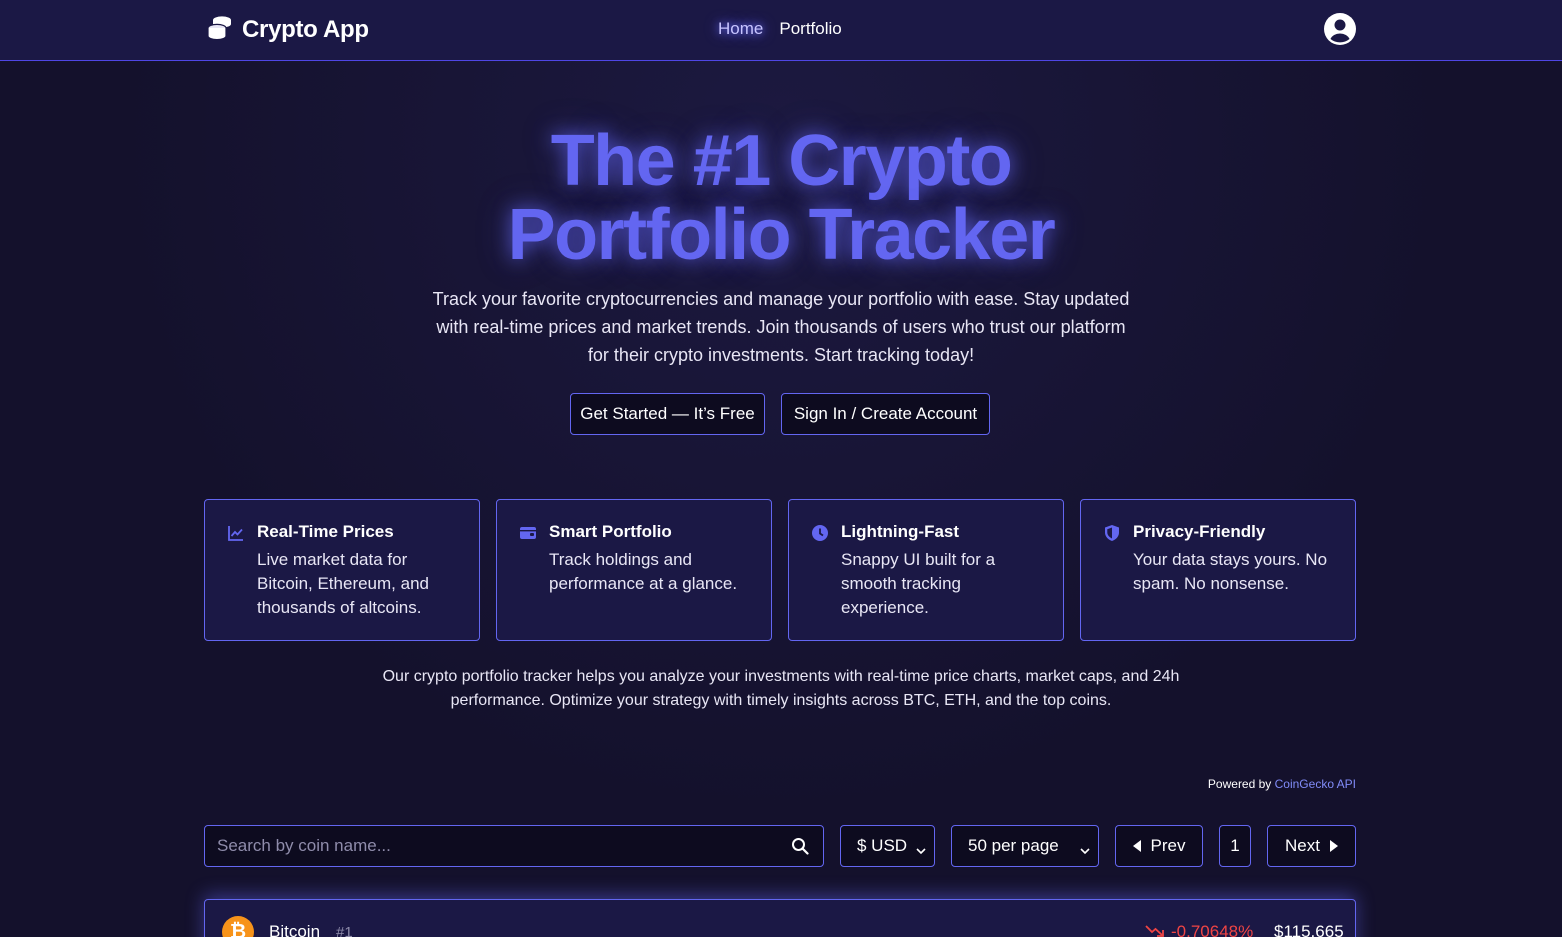  I want to click on coin-price: $115,665, so click(1309, 929).